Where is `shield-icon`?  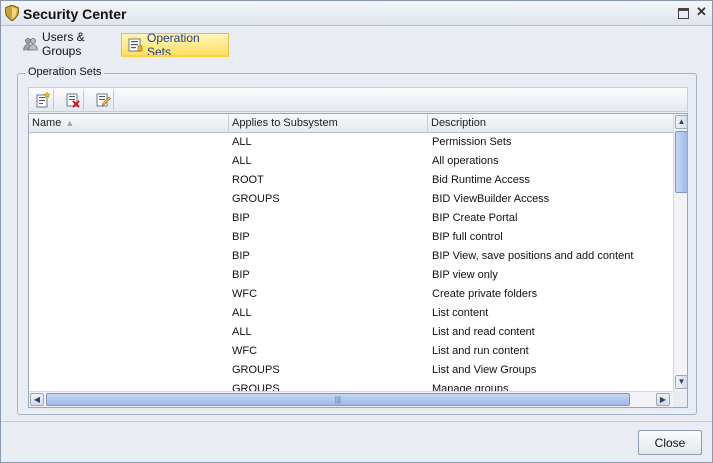 shield-icon is located at coordinates (12, 13).